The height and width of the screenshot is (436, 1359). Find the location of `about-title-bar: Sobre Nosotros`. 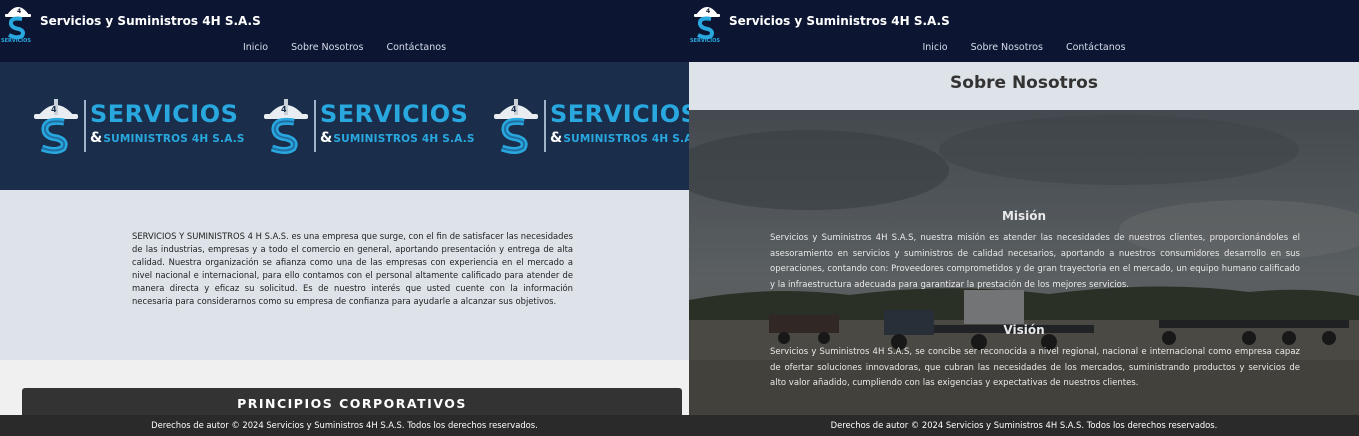

about-title-bar: Sobre Nosotros is located at coordinates (1024, 86).